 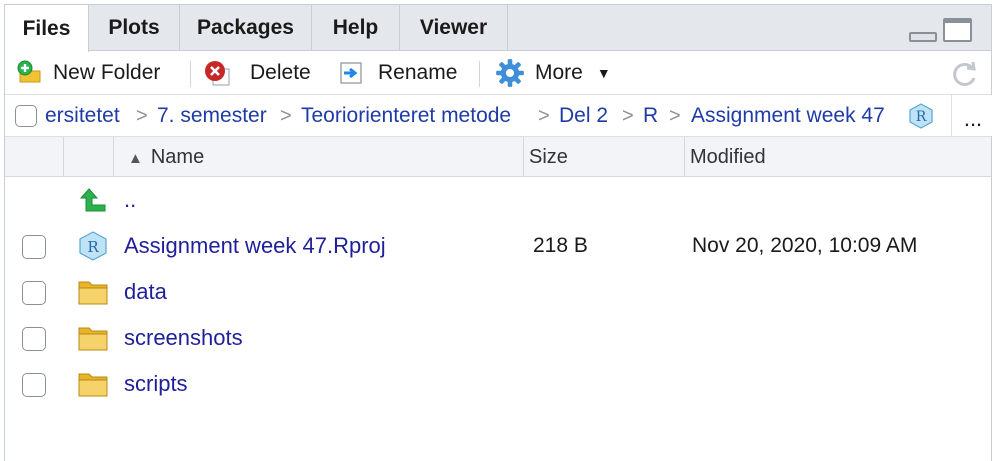 What do you see at coordinates (418, 72) in the screenshot?
I see `rename-label: Rename` at bounding box center [418, 72].